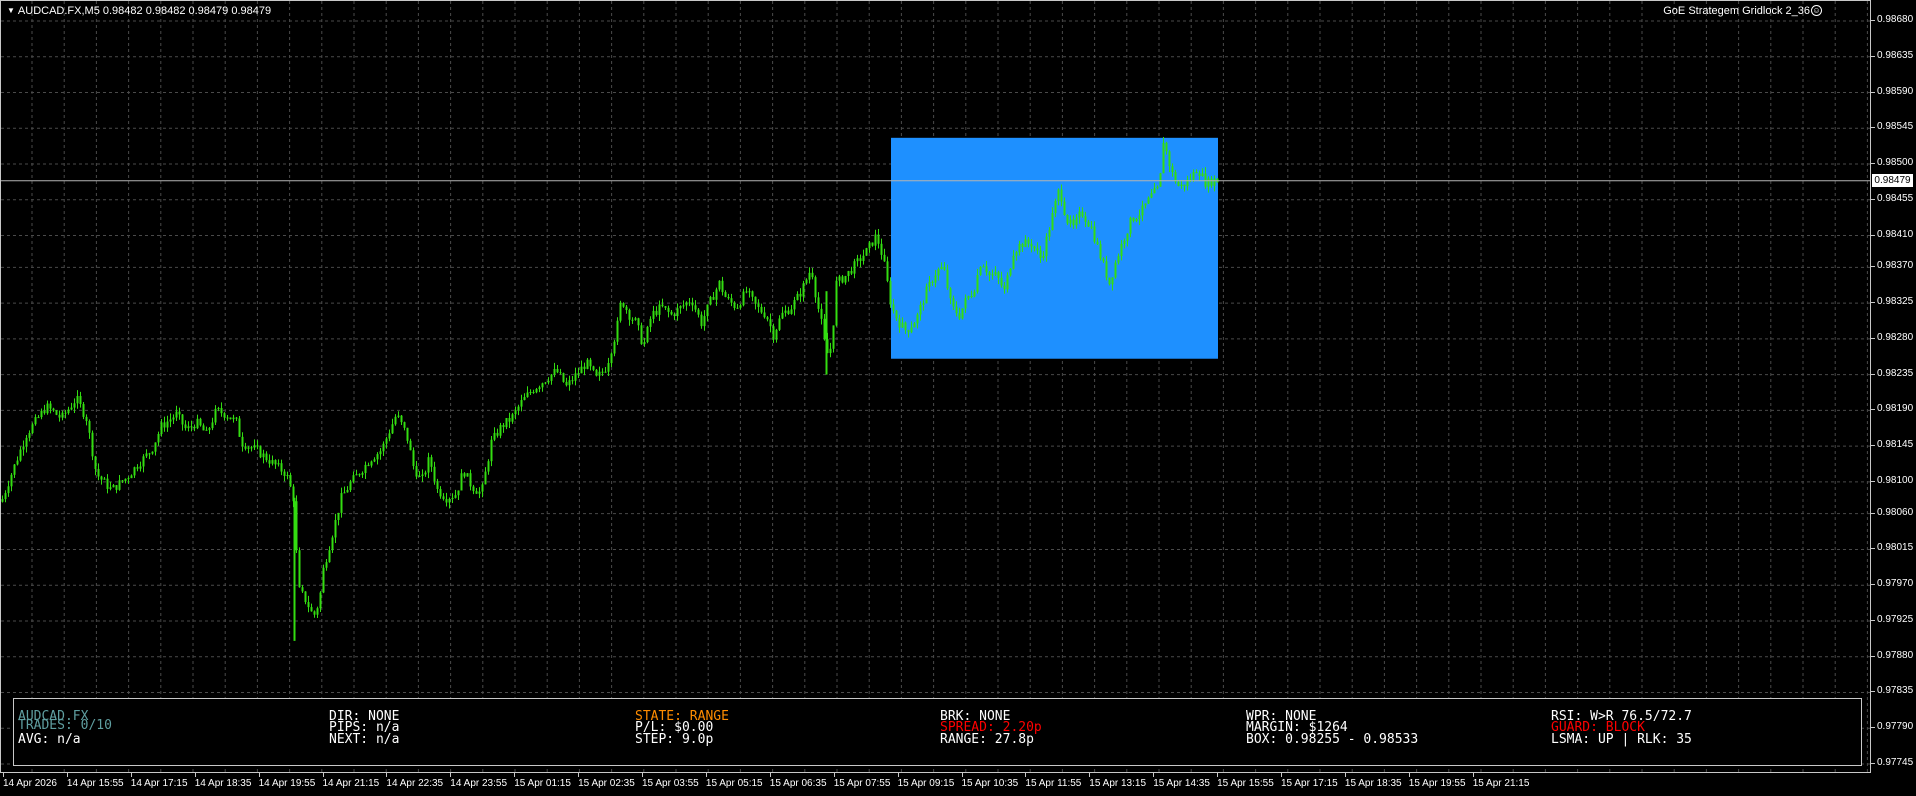 The width and height of the screenshot is (1916, 796). Describe the element at coordinates (11, 10) in the screenshot. I see `dropdown-triangle-icon: ▼` at that location.